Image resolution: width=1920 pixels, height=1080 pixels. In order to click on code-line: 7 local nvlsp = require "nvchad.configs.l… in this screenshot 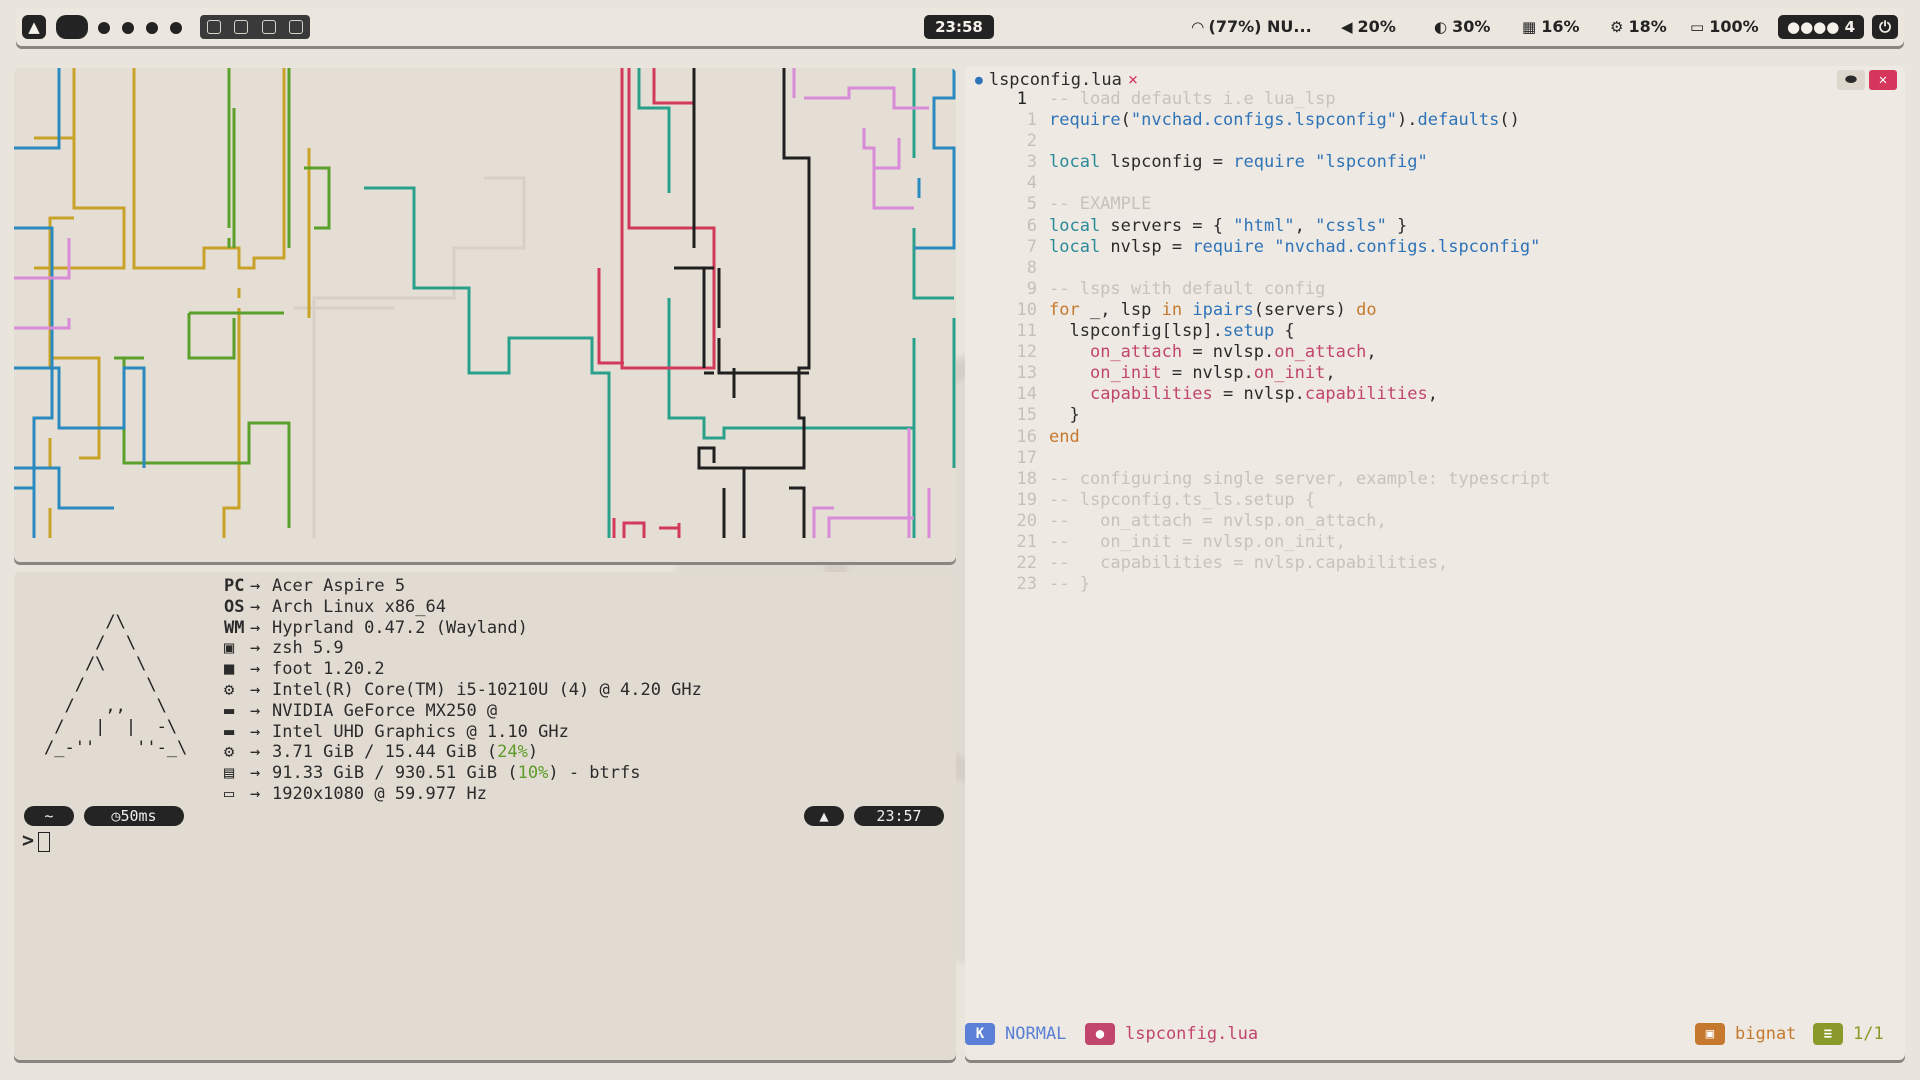, I will do `click(1258, 247)`.